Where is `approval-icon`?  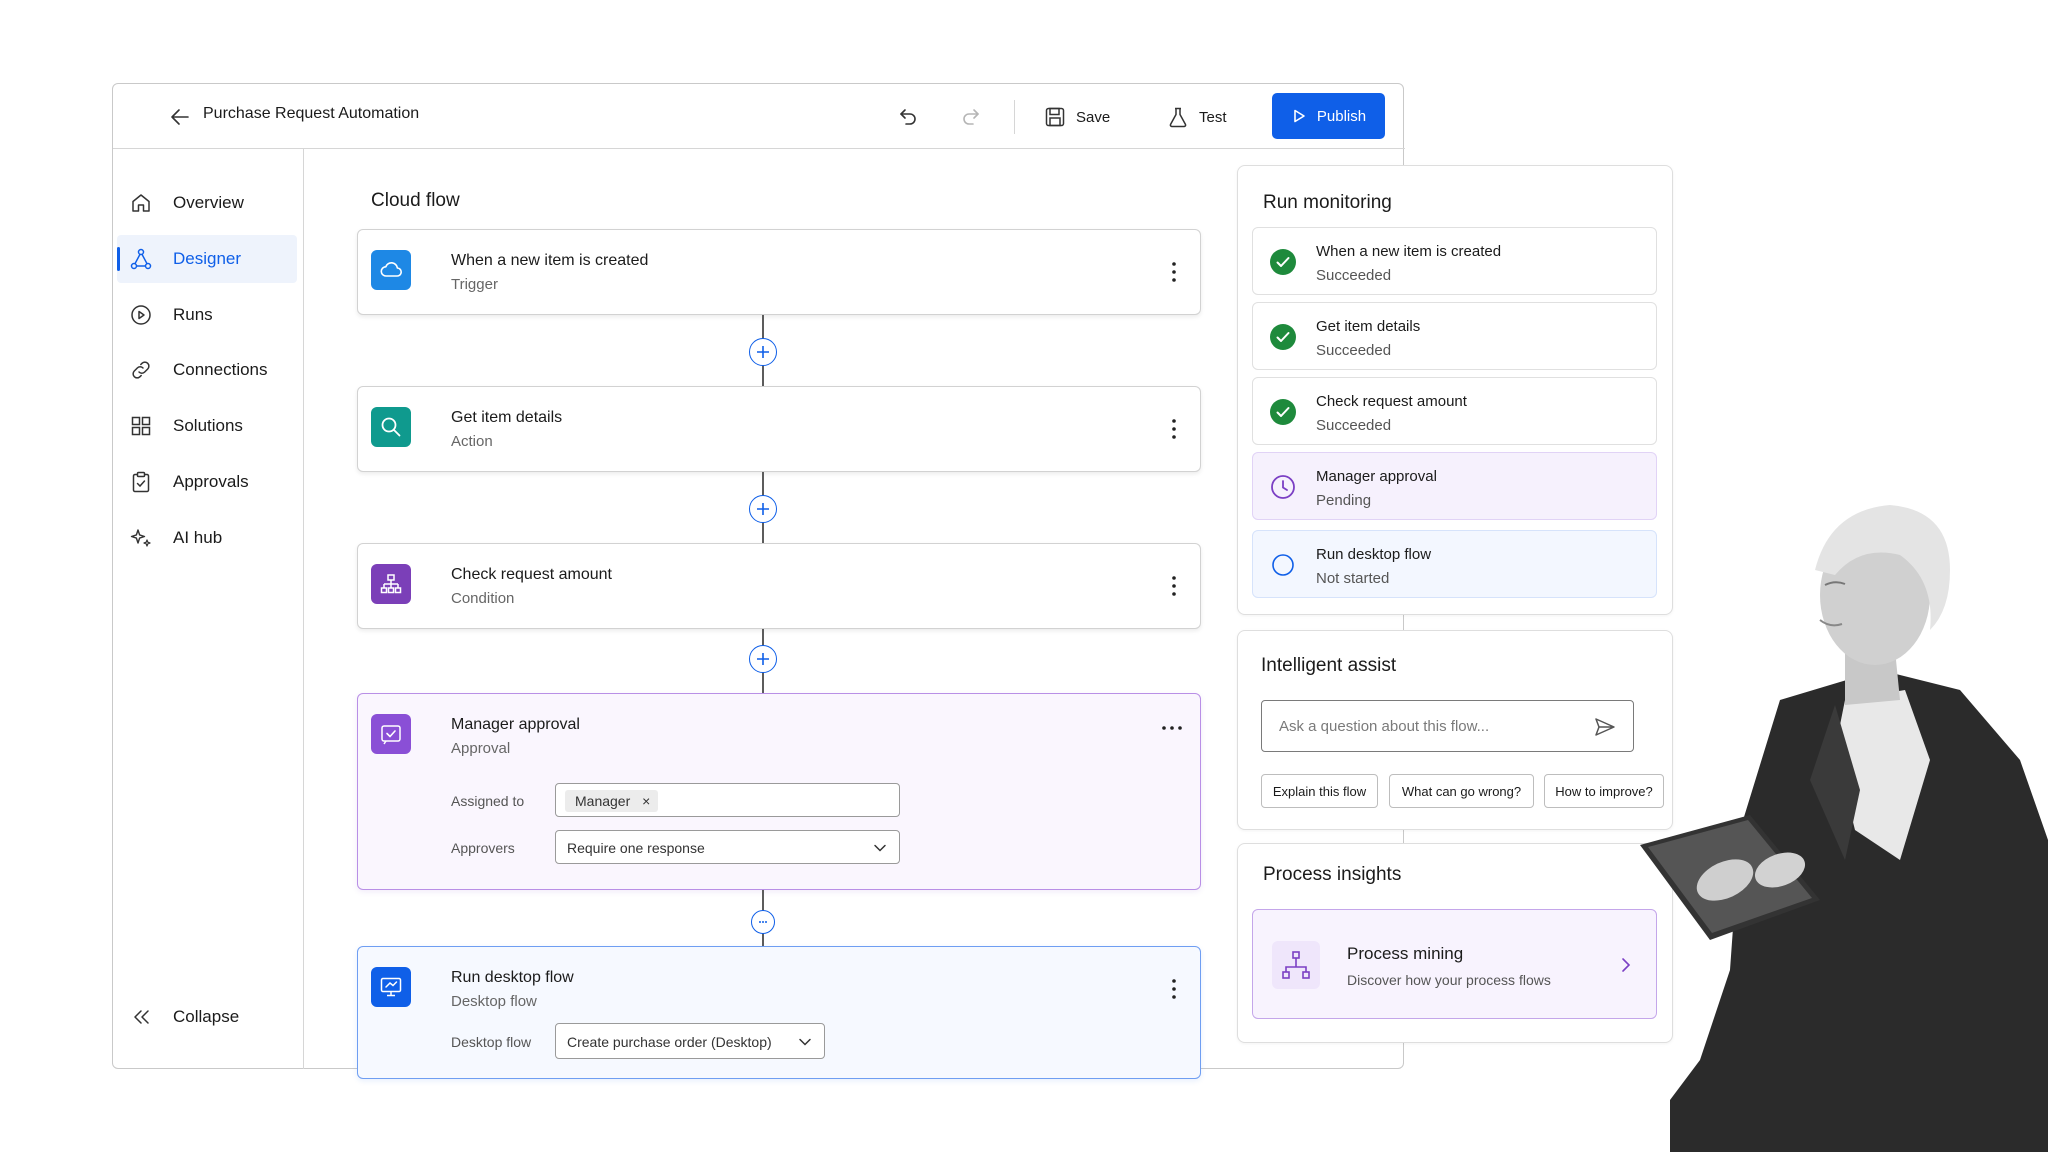
approval-icon is located at coordinates (391, 734).